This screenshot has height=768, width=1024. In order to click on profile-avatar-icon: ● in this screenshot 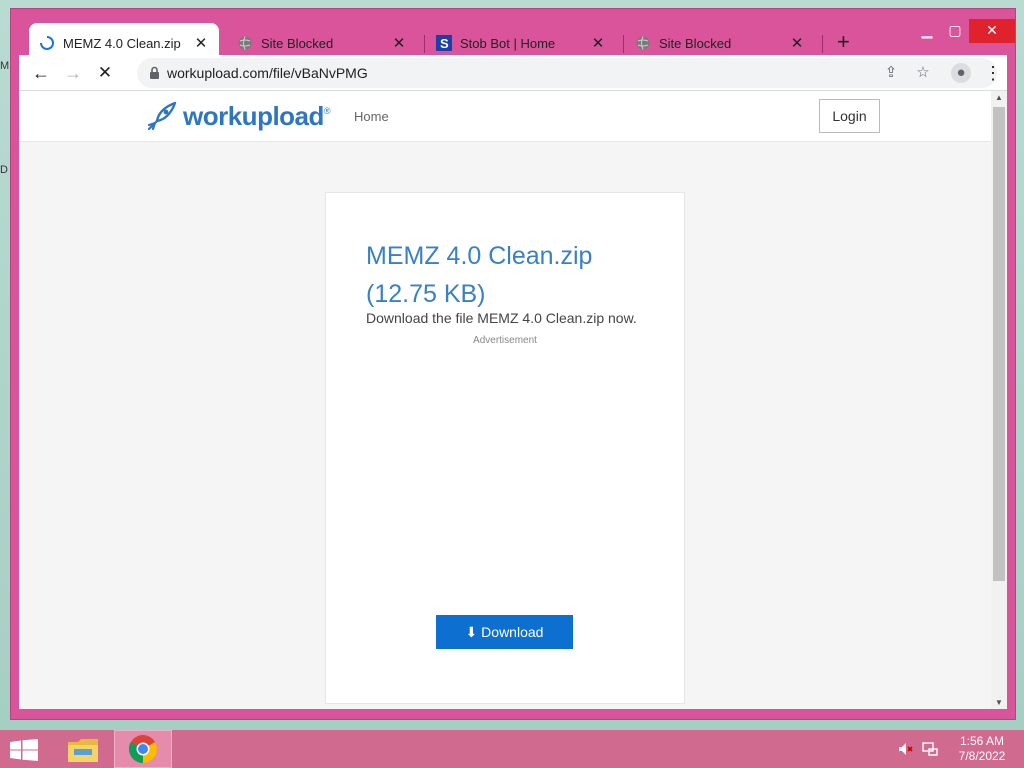, I will do `click(961, 73)`.